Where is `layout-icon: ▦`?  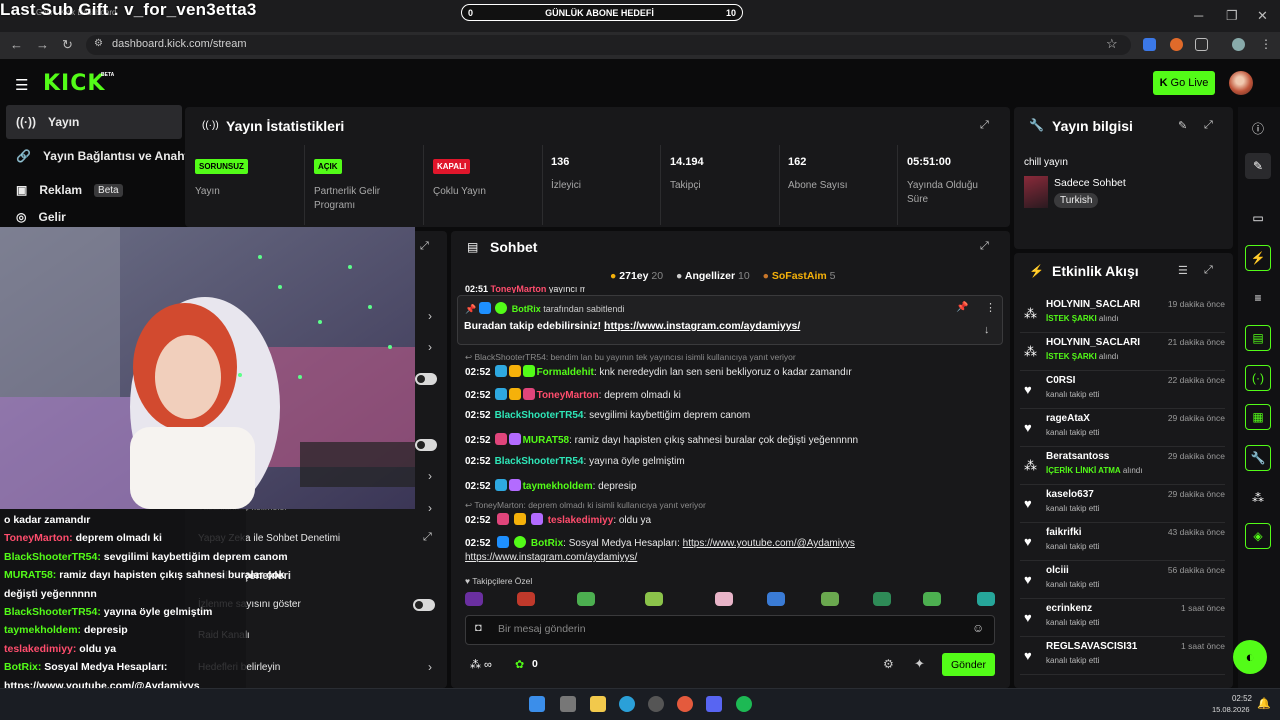 layout-icon: ▦ is located at coordinates (1258, 417).